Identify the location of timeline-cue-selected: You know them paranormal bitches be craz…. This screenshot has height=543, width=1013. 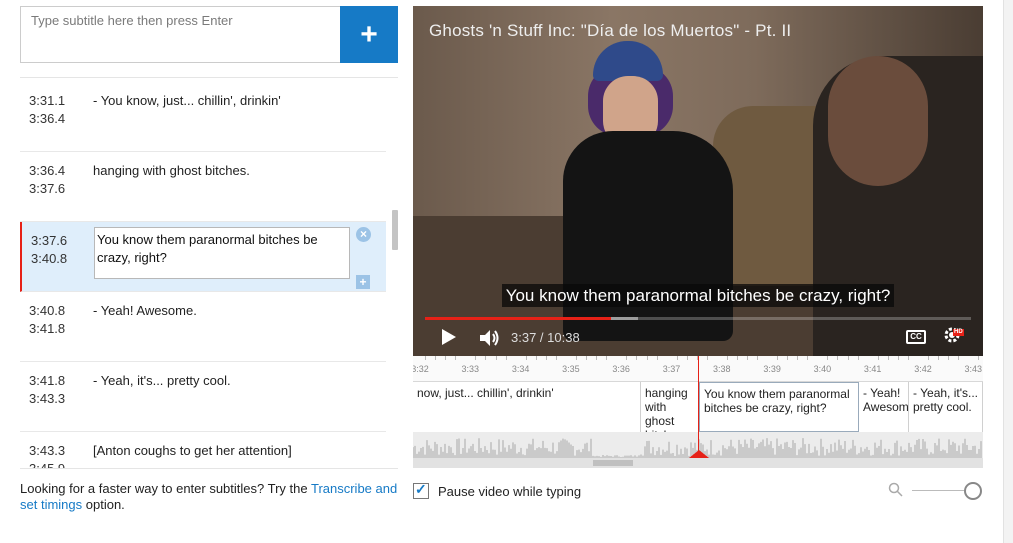
(779, 407).